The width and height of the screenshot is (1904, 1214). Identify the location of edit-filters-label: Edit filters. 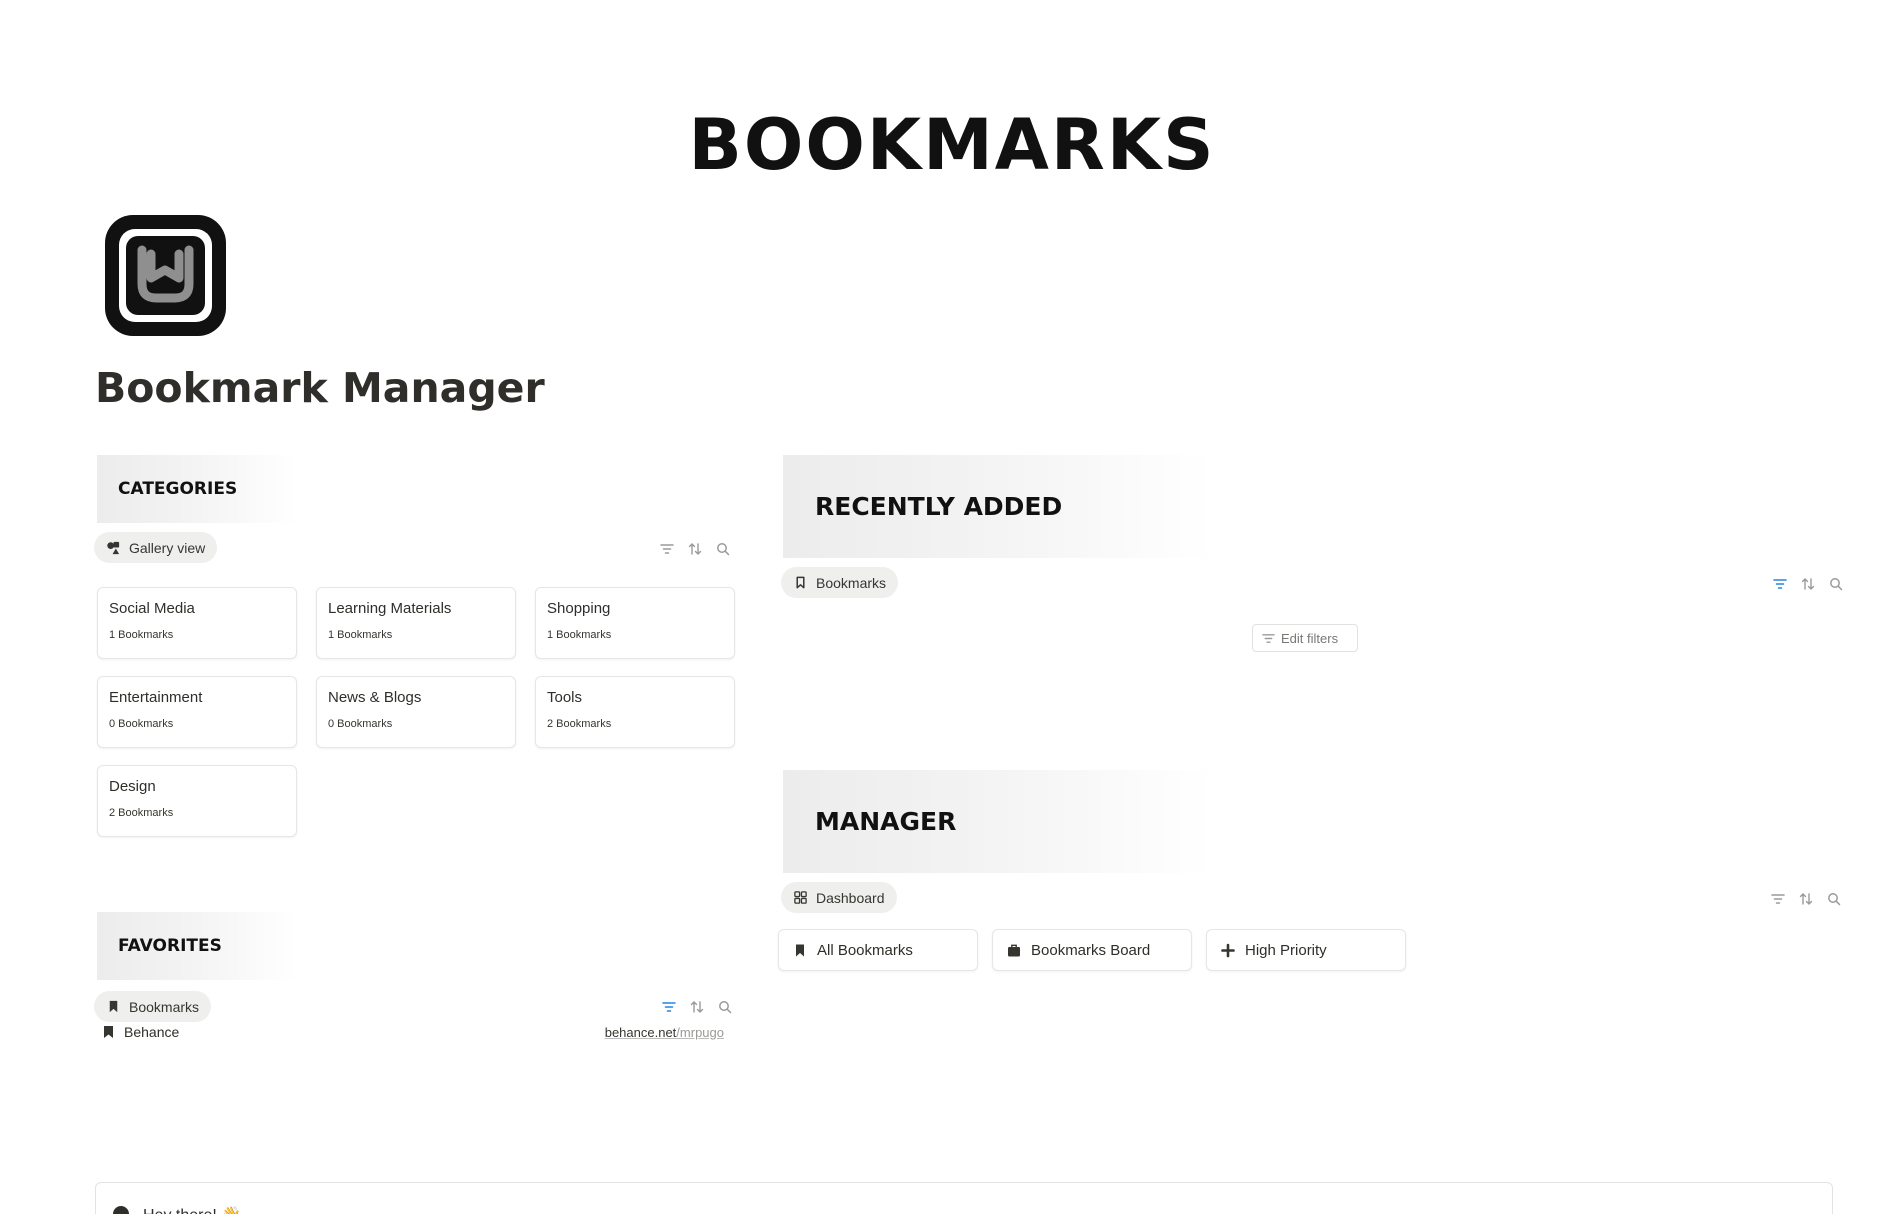
(1310, 638).